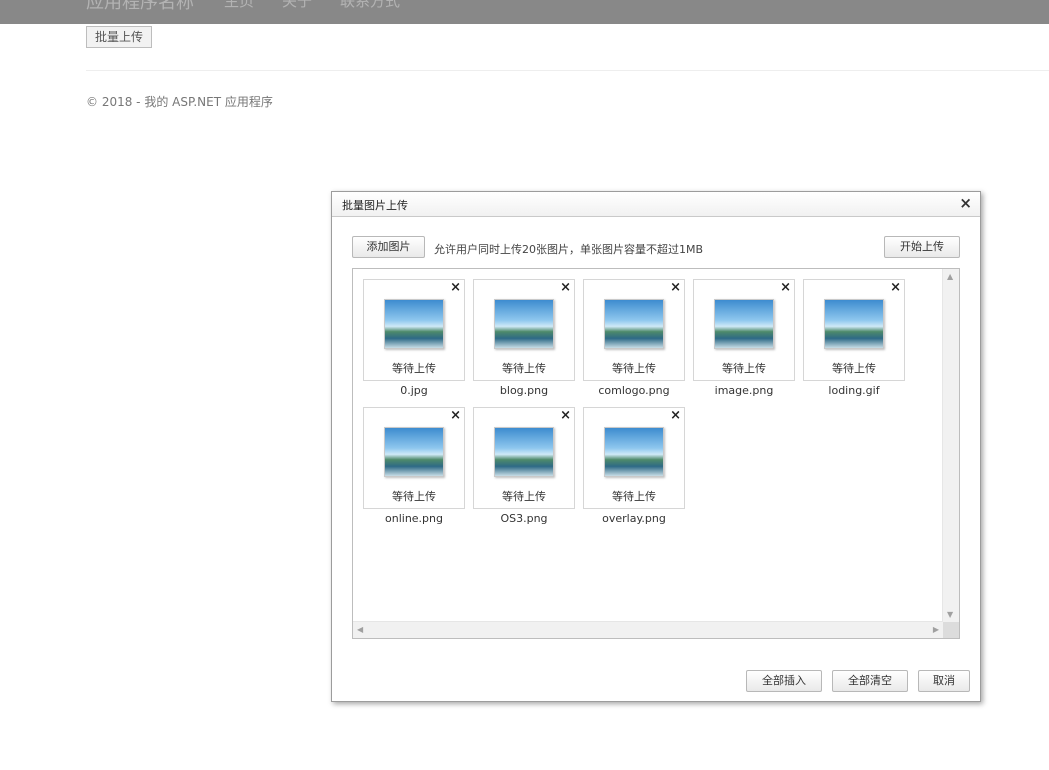  Describe the element at coordinates (414, 518) in the screenshot. I see `file-name: online.png` at that location.